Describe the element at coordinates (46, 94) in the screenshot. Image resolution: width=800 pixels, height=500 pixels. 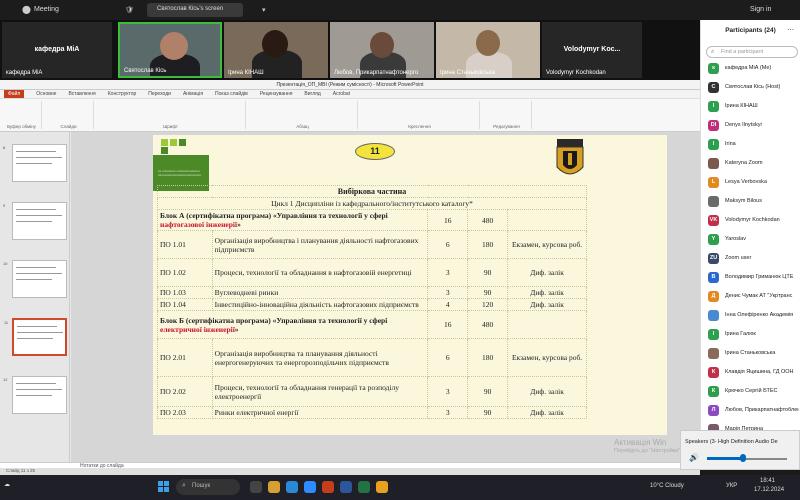
I see `ribbon-tab: Основне` at that location.